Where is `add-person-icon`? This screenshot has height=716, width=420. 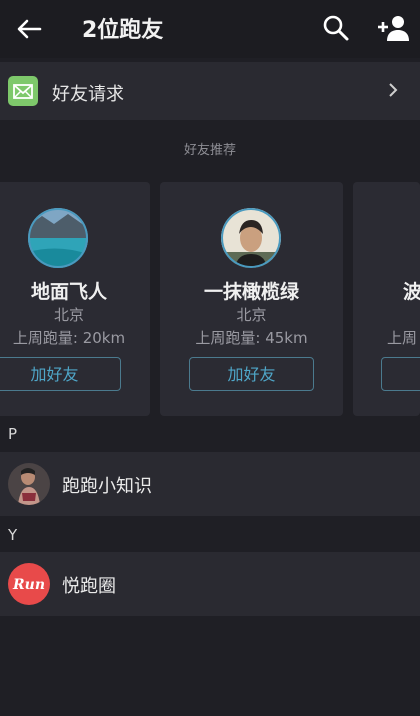 add-person-icon is located at coordinates (393, 28).